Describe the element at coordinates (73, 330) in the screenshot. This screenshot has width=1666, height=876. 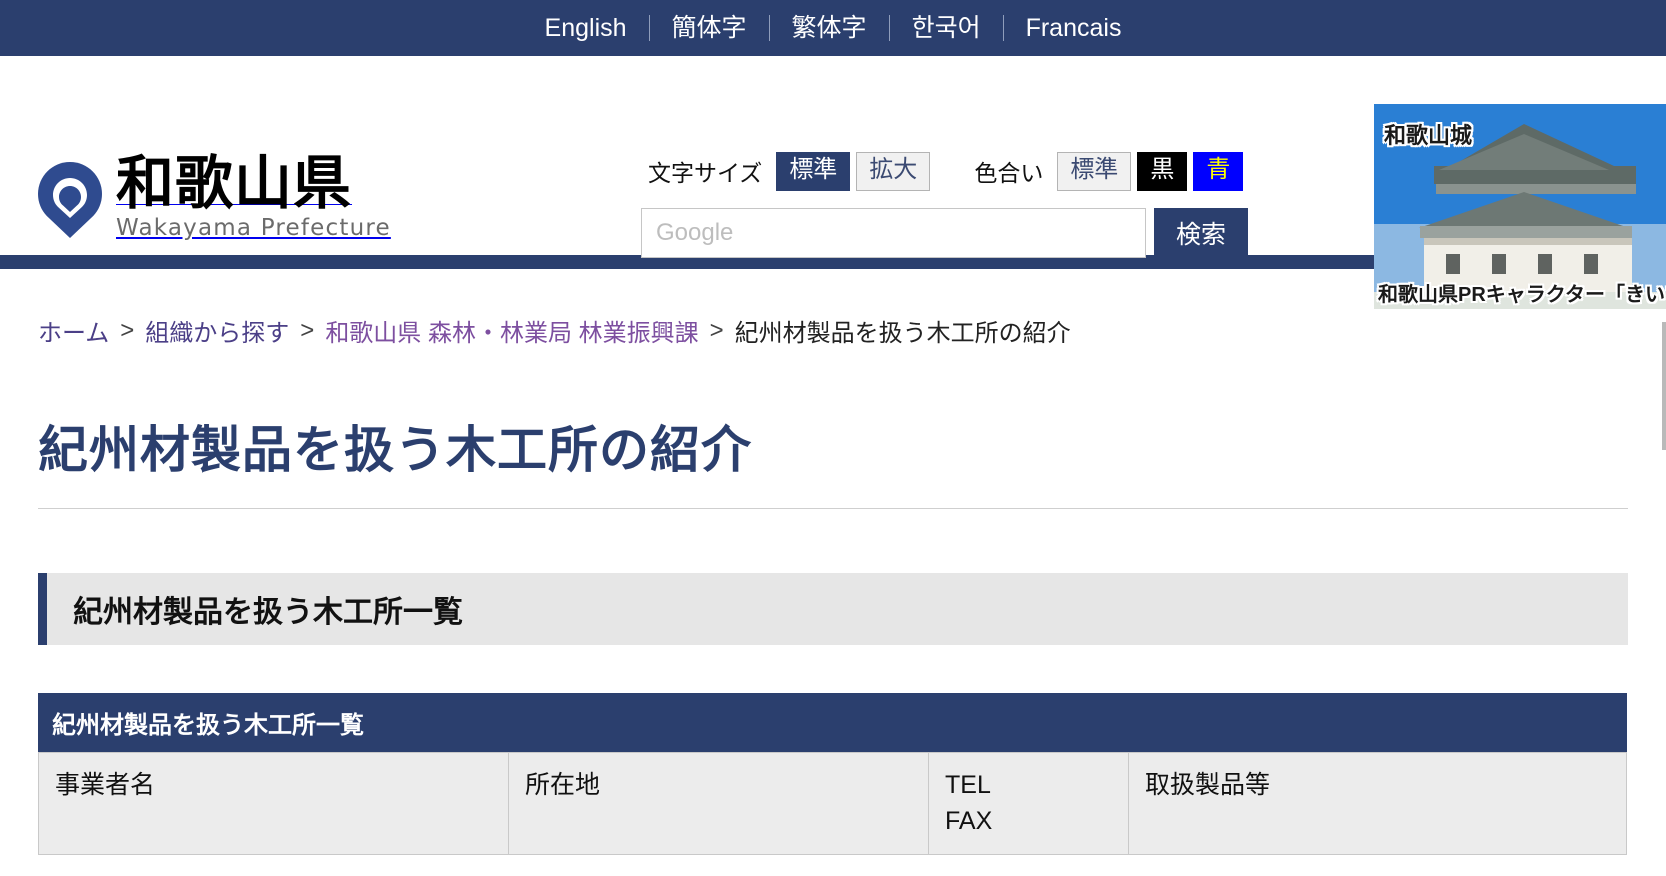
I see `breadcrumb-item-home: ホーム` at that location.